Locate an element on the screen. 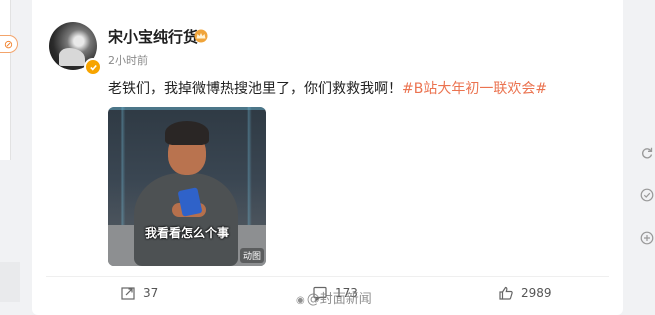 This screenshot has width=655, height=315. person-figure is located at coordinates (186, 219).